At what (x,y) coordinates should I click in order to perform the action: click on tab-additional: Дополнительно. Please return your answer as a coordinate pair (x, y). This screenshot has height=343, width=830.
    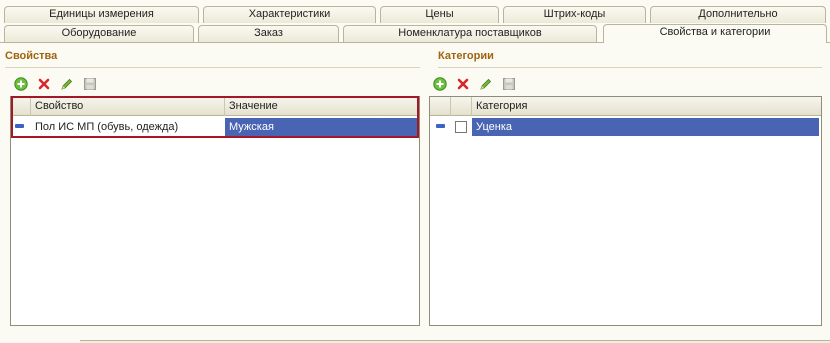
    Looking at the image, I should click on (738, 14).